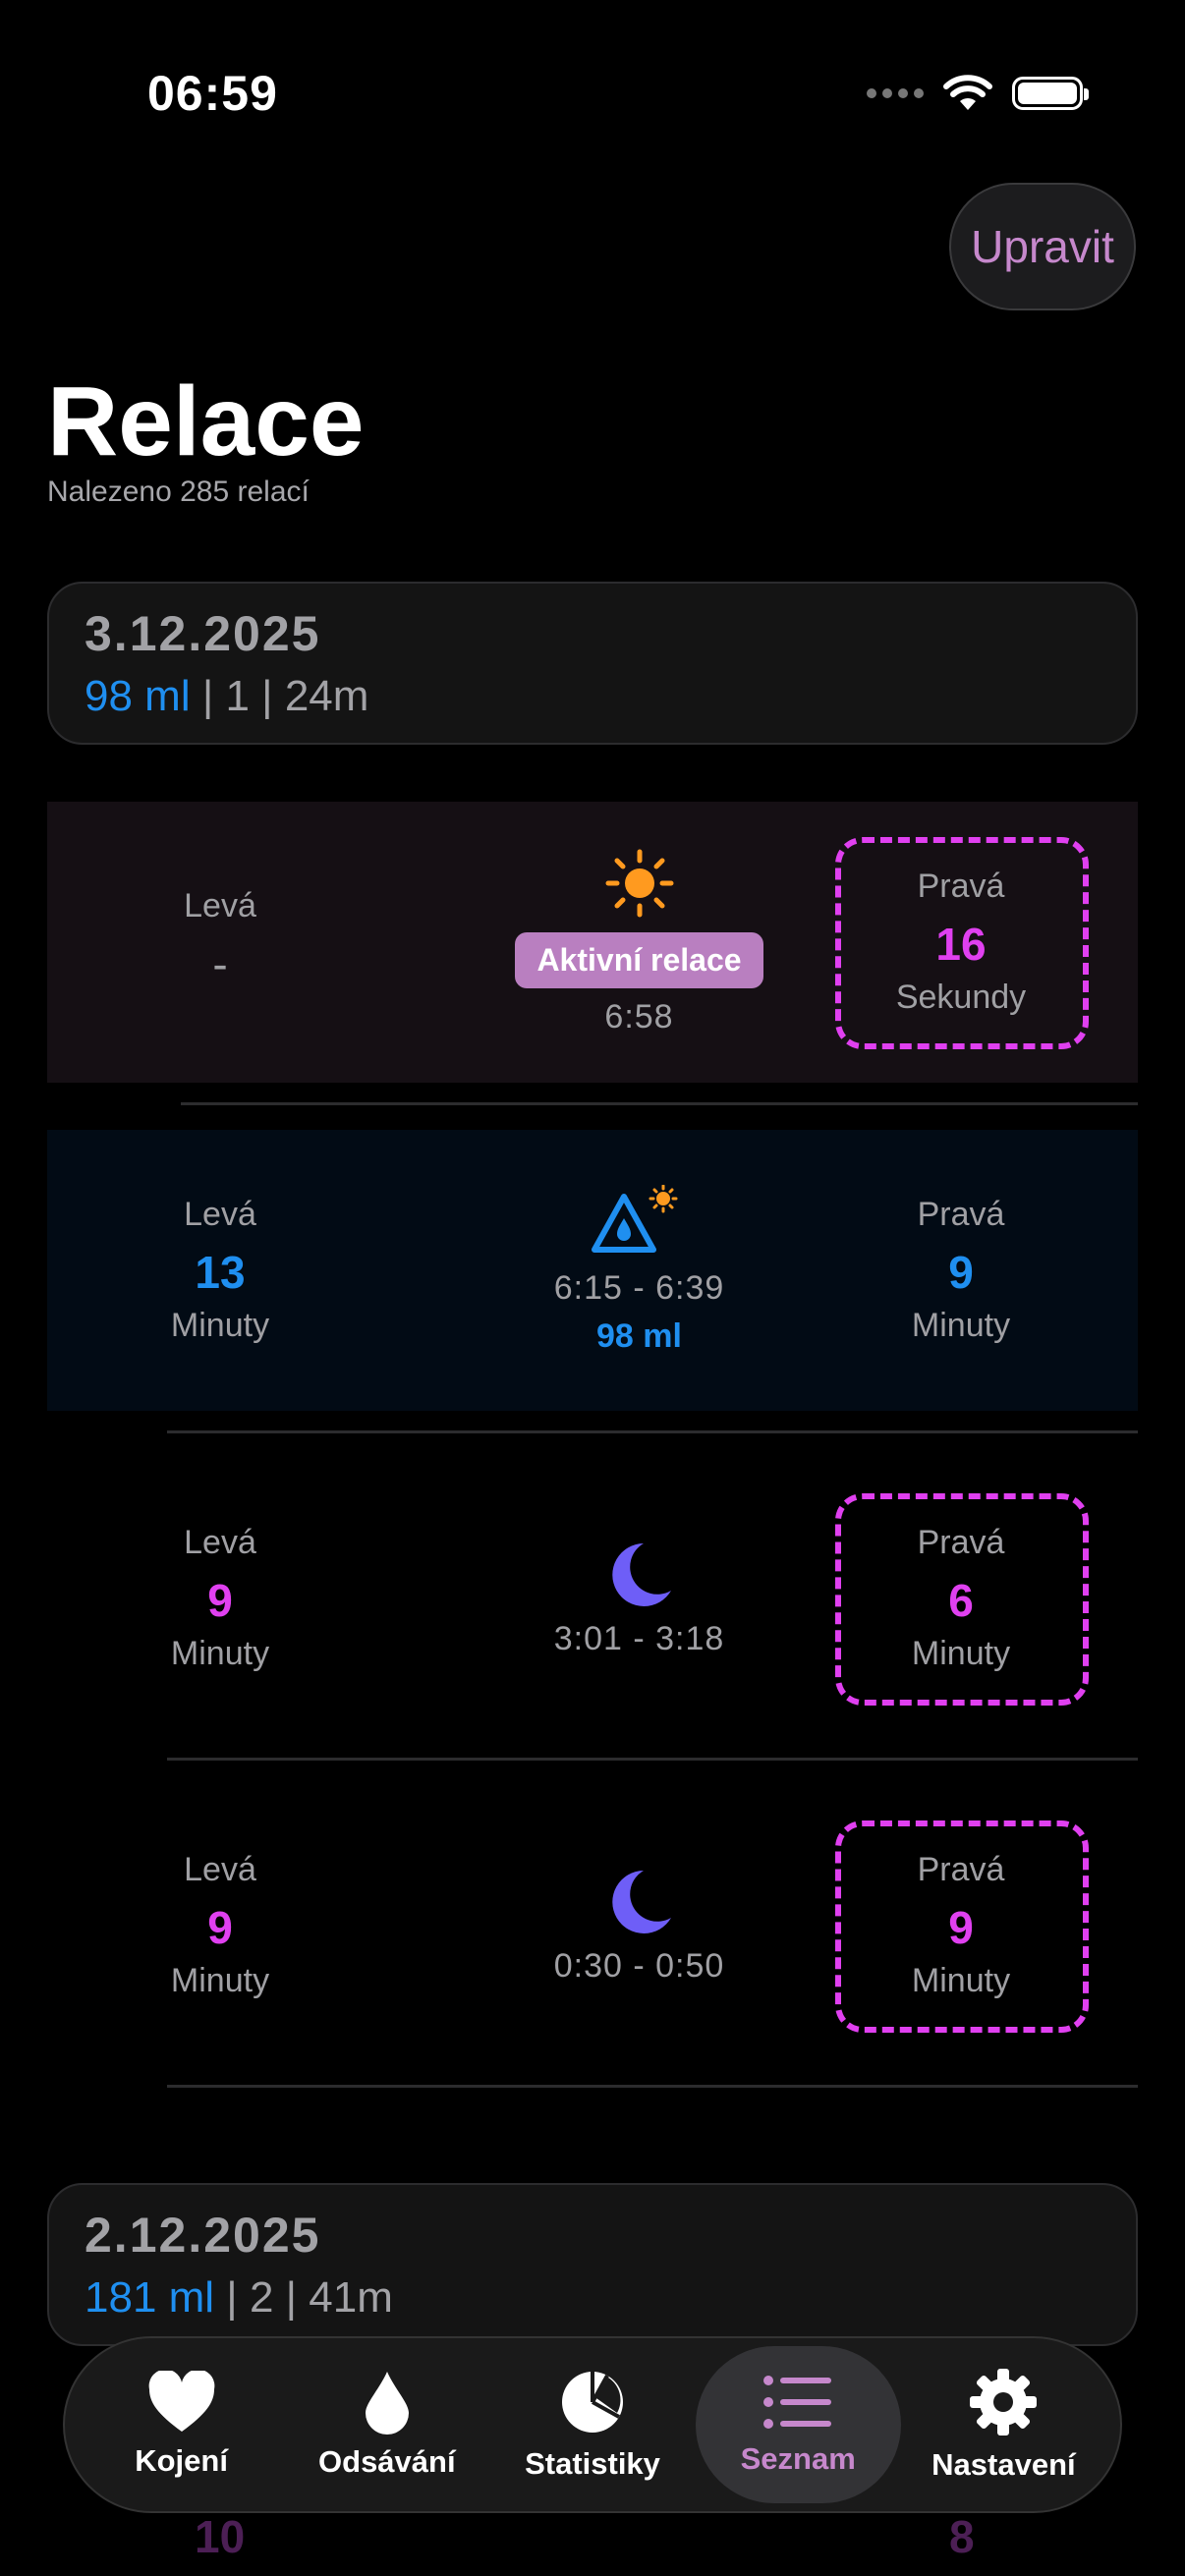  Describe the element at coordinates (592, 2264) in the screenshot. I see `day-summary-card: 2.12.2025 181 ml | 2 | 41m` at that location.